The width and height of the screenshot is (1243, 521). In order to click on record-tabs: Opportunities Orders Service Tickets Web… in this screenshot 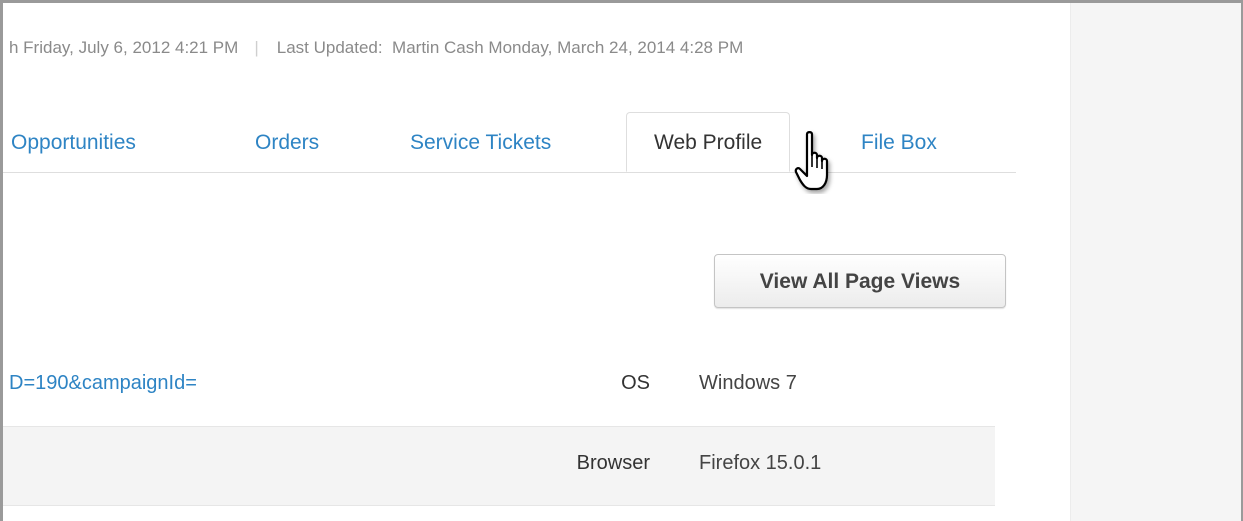, I will do `click(509, 142)`.